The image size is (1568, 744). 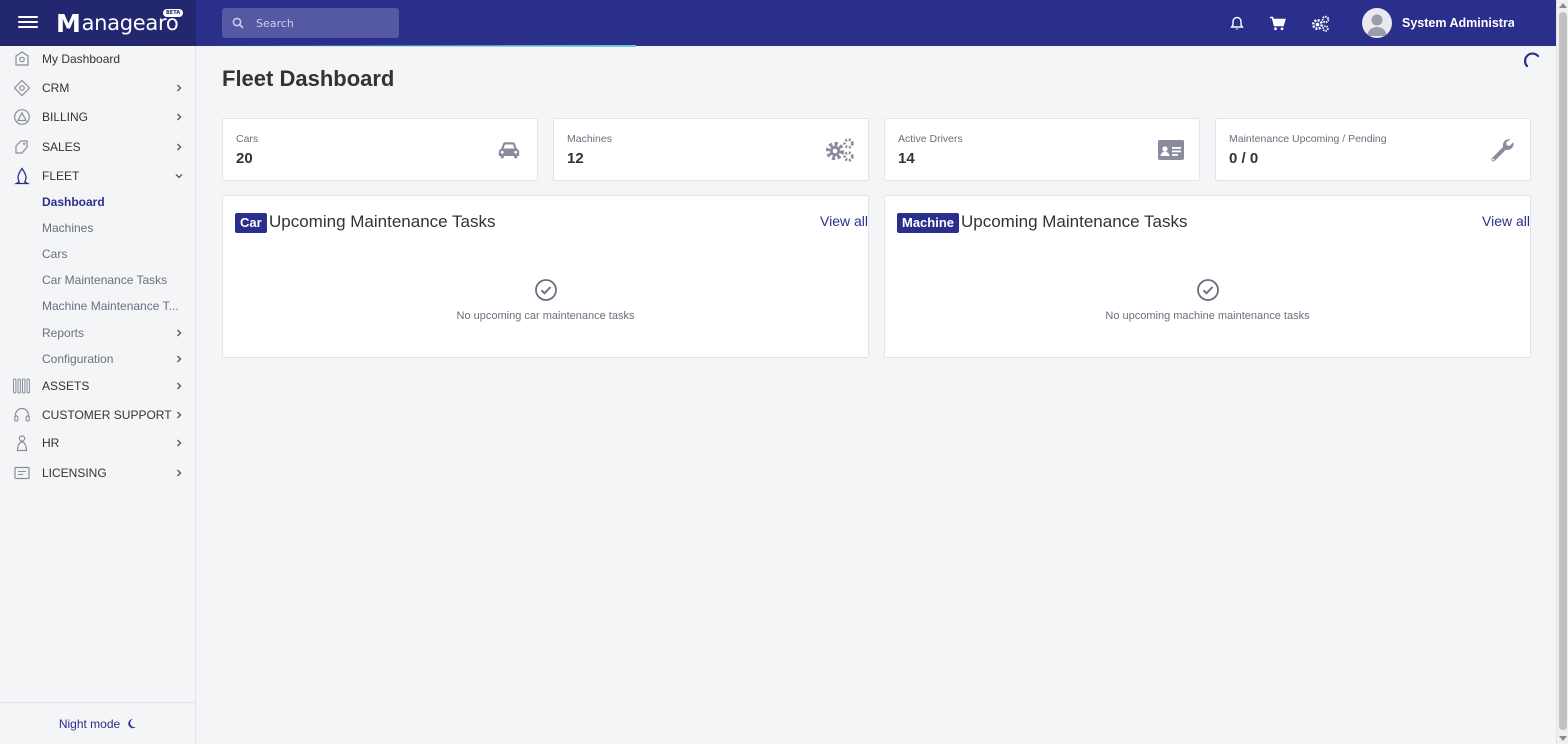 I want to click on sidebar-item-hr: HR, so click(x=98, y=443).